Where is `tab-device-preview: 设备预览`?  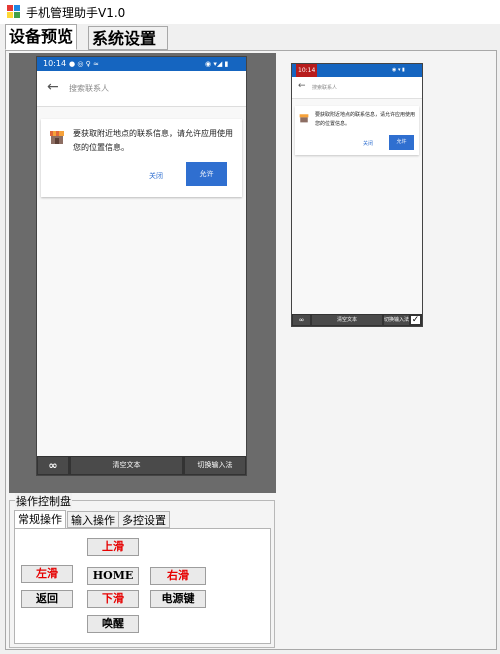
tab-device-preview: 设备预览 is located at coordinates (41, 37).